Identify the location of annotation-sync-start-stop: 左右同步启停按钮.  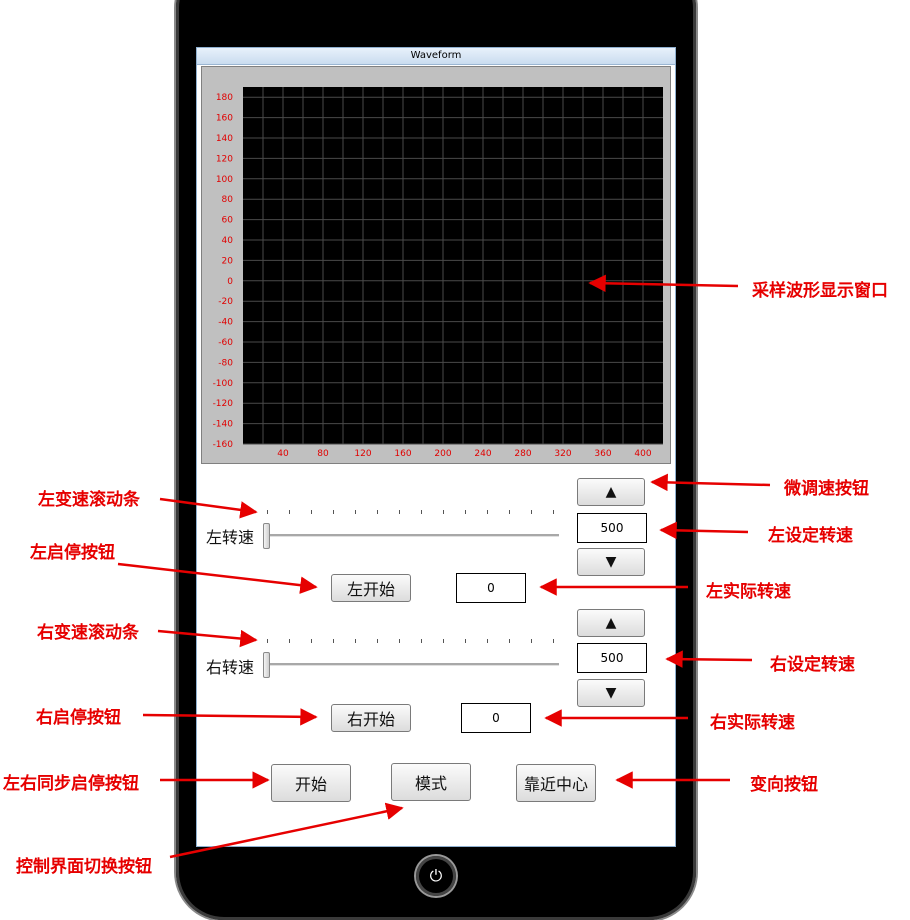
(71, 784).